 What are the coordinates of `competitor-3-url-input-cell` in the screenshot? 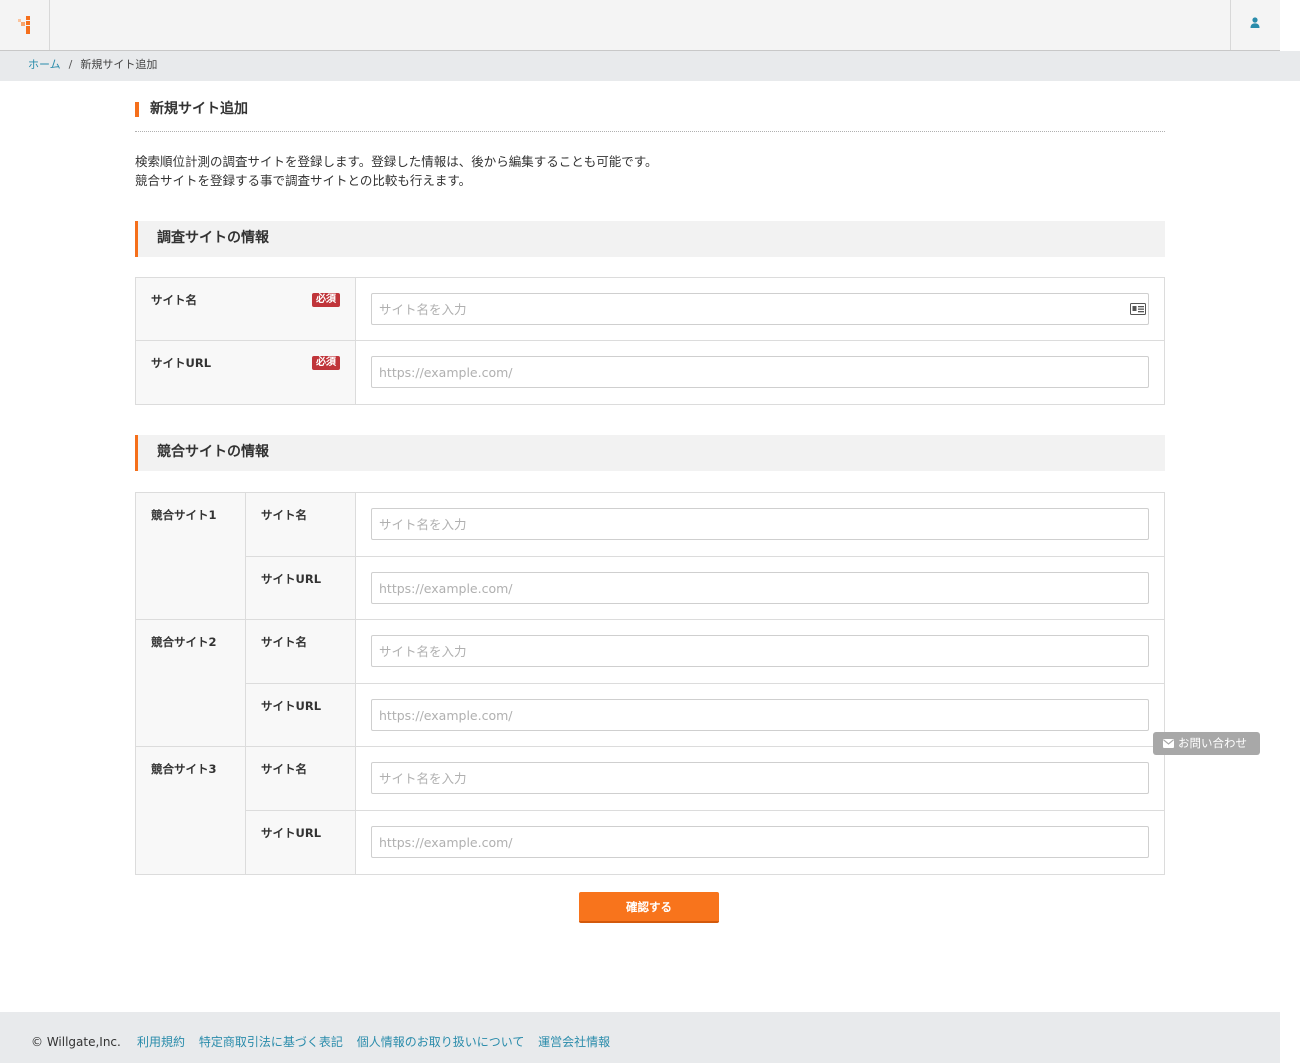 It's located at (760, 842).